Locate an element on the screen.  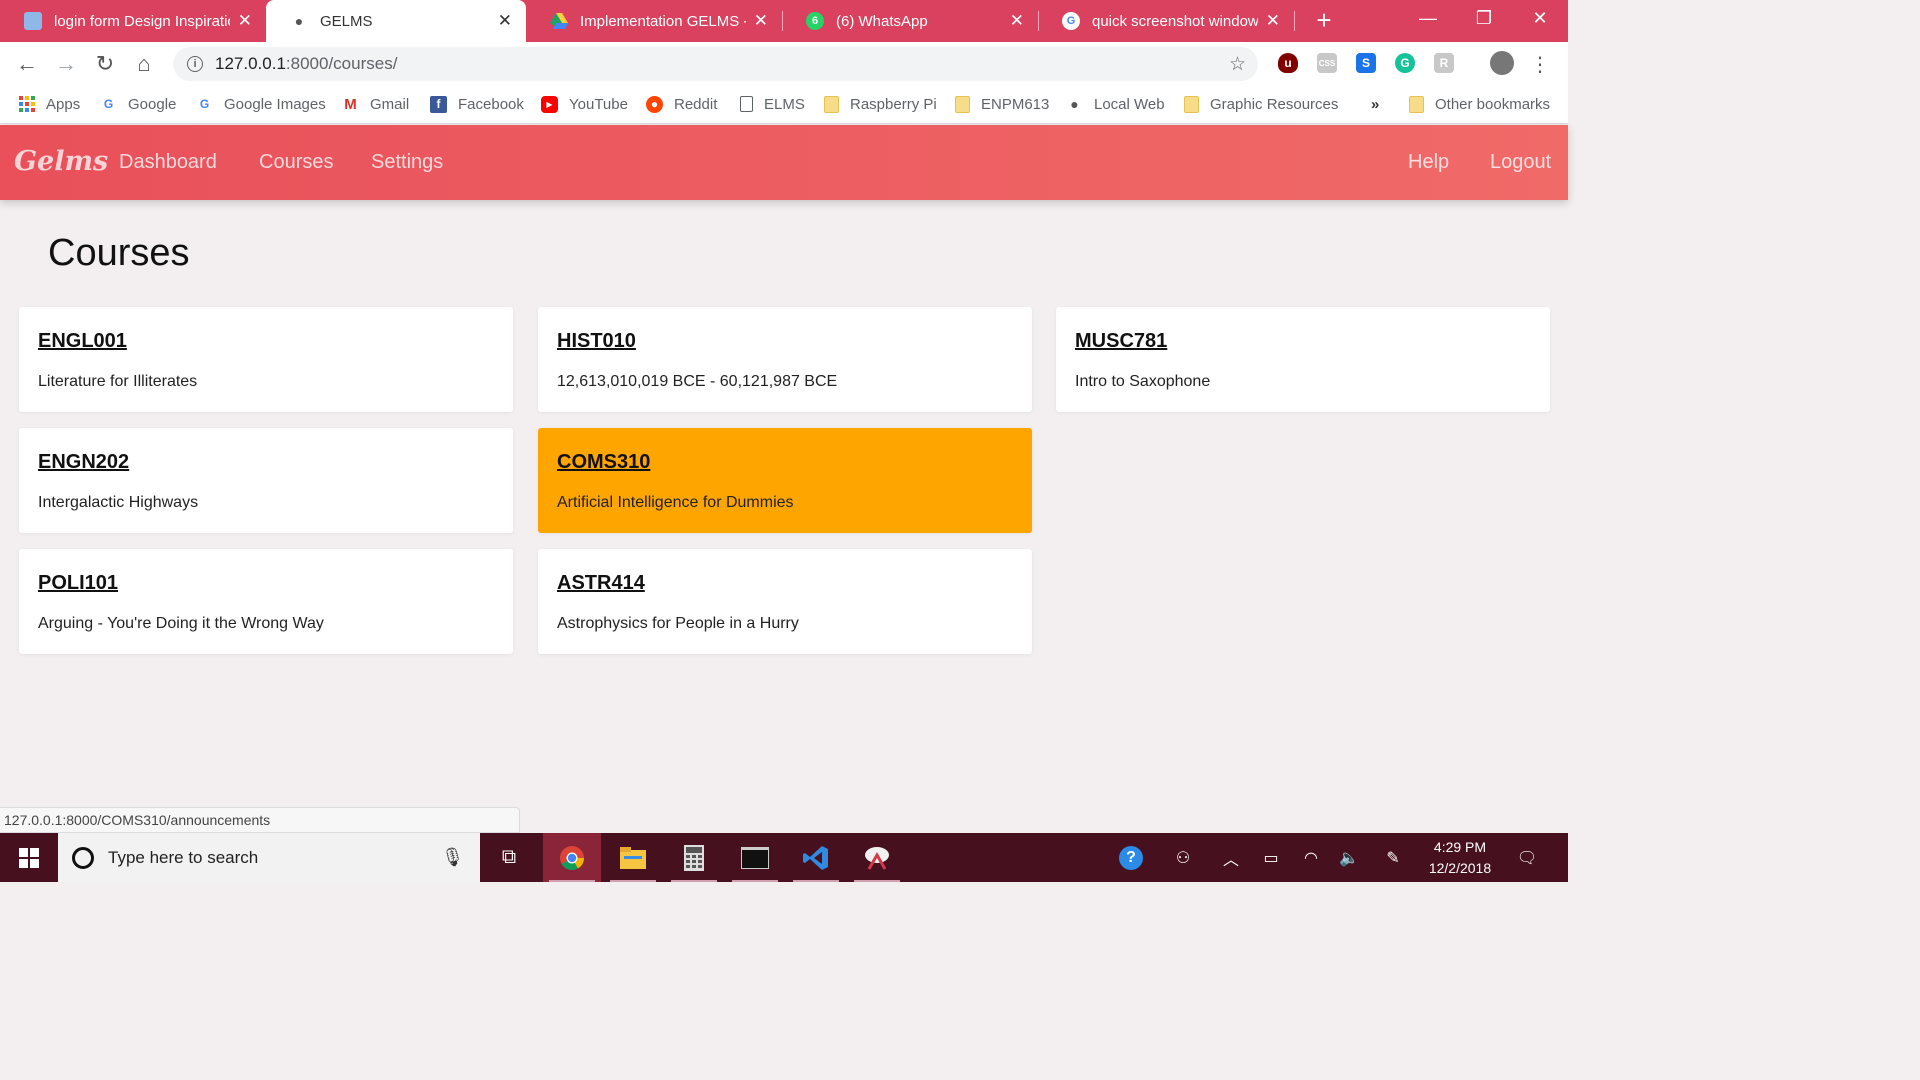
bookmark-label: Raspberry Pi is located at coordinates (893, 104).